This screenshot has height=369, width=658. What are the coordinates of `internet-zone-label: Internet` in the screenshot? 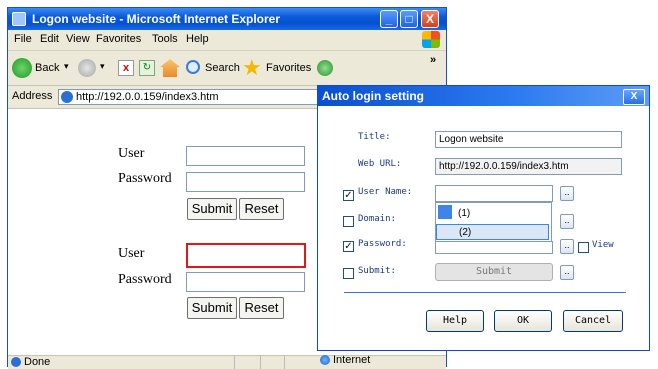 It's located at (352, 360).